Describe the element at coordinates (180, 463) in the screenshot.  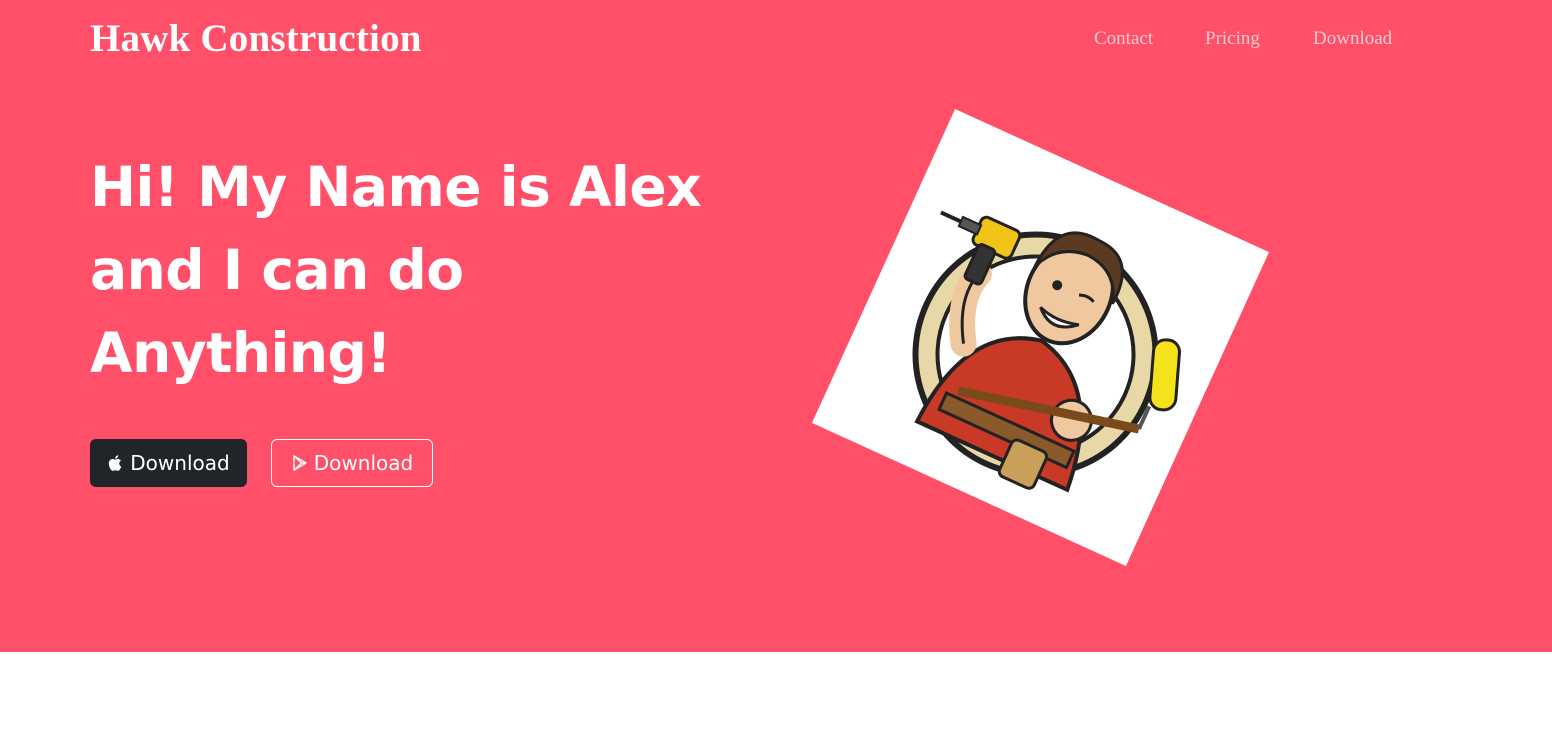
I see `app-store-download-label: Download` at that location.